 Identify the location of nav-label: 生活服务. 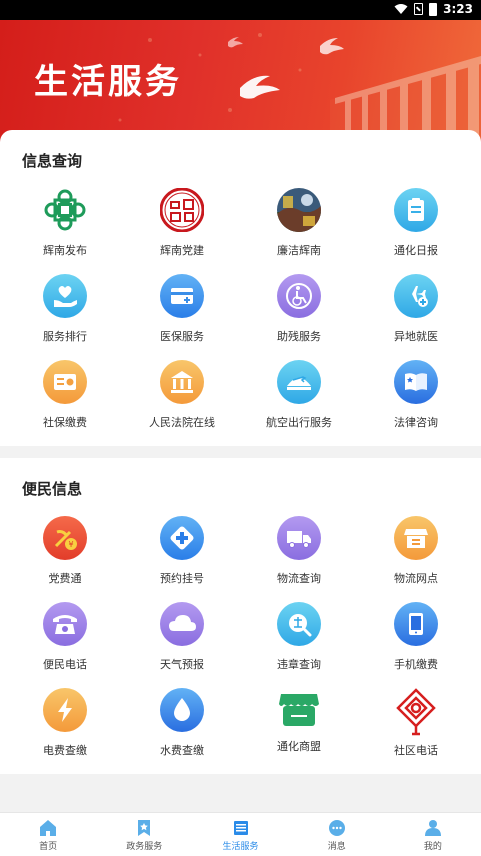
(240, 847).